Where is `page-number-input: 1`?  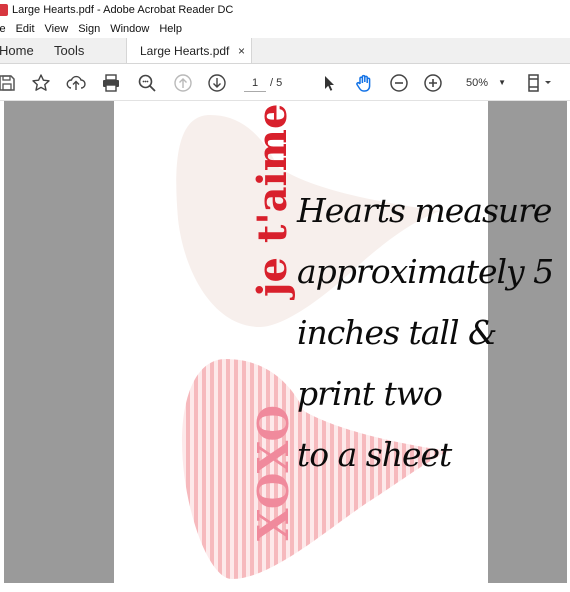 page-number-input: 1 is located at coordinates (255, 83).